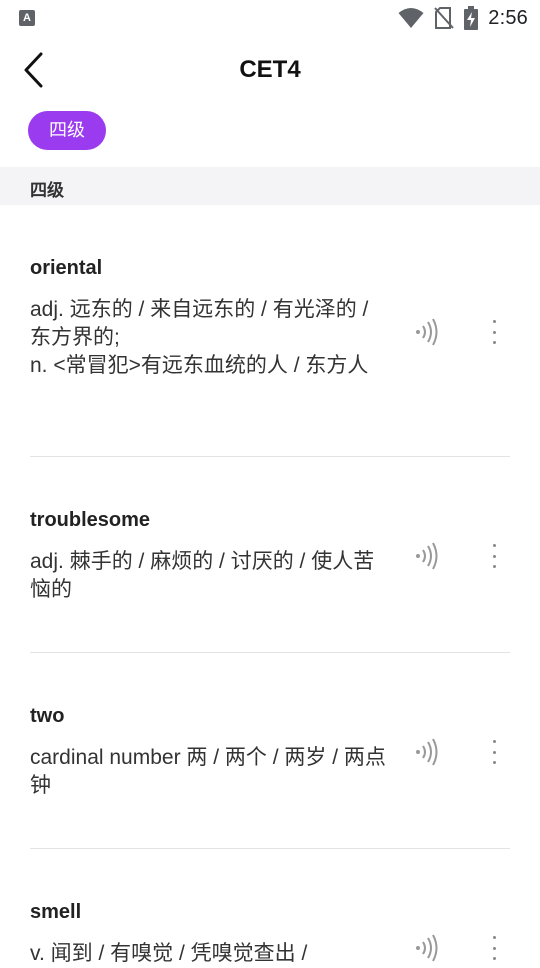 The height and width of the screenshot is (968, 540). I want to click on notification-app-icon: A, so click(27, 18).